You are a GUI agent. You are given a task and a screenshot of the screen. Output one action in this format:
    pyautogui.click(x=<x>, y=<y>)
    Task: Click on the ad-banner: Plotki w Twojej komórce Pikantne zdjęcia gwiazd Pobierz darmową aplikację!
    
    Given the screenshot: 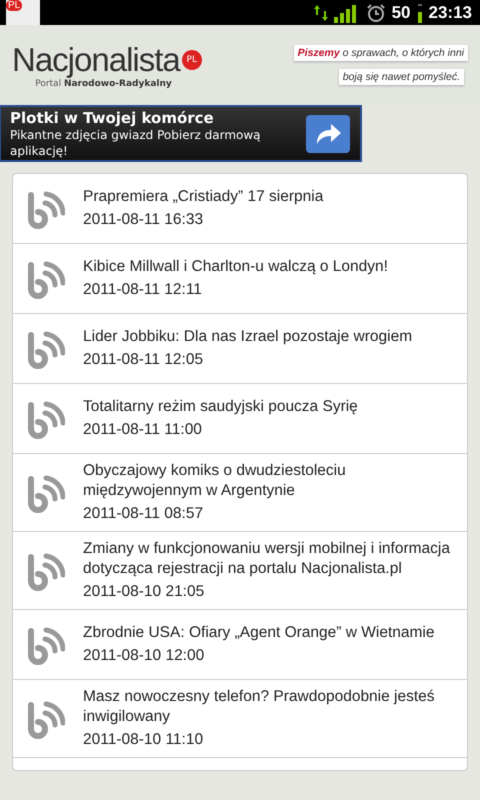 What is the action you would take?
    pyautogui.click(x=181, y=133)
    